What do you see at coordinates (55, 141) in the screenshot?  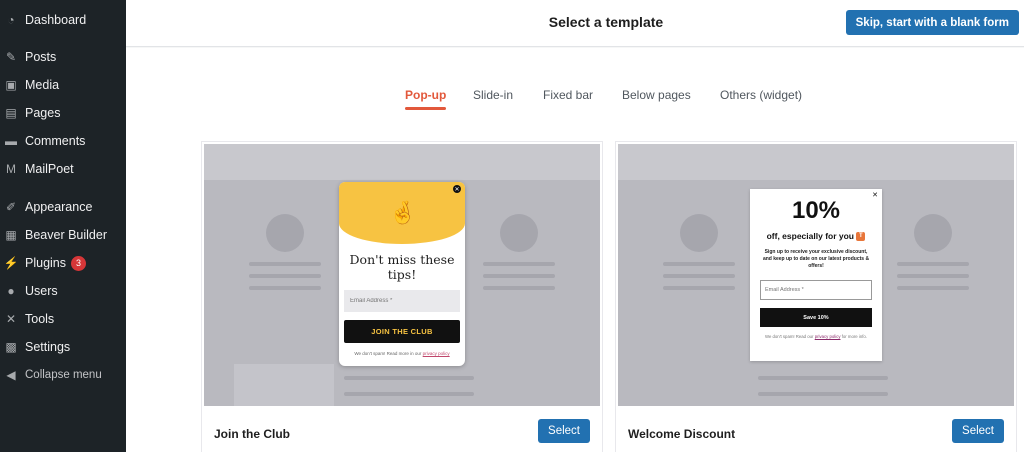 I see `sidebar-item-label: Comments` at bounding box center [55, 141].